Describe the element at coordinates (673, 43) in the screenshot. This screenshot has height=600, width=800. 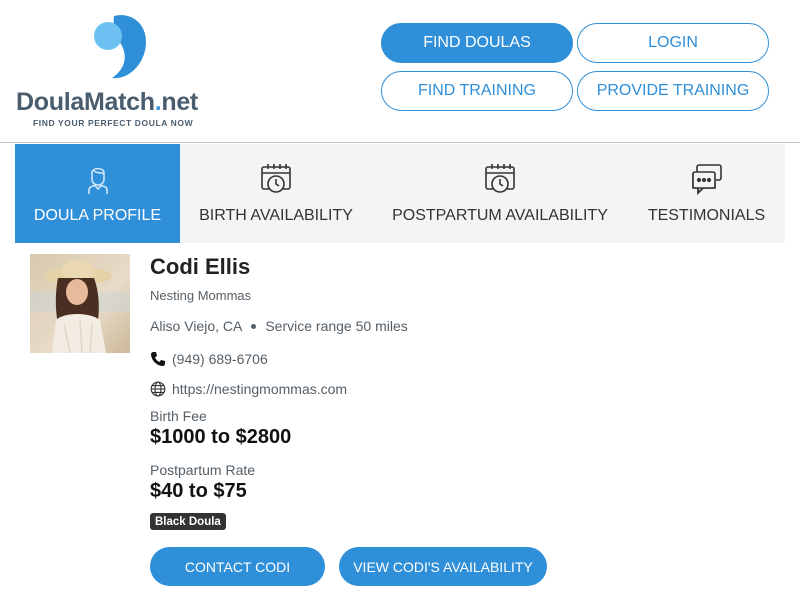
I see `login-button: LOGIN` at that location.